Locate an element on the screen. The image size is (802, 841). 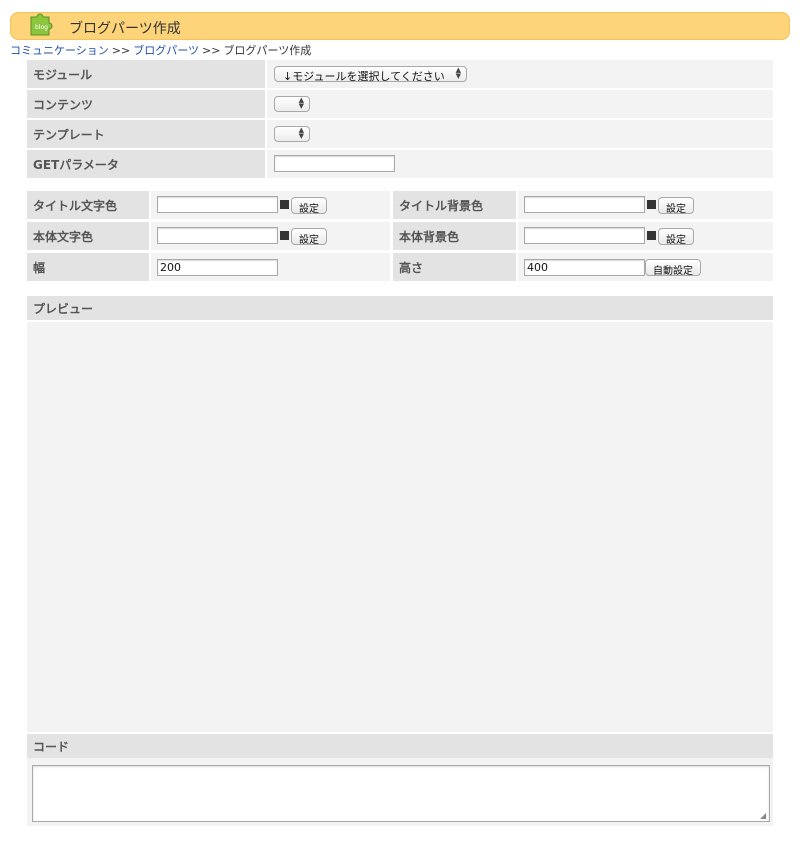
width-input: 200 is located at coordinates (217, 267).